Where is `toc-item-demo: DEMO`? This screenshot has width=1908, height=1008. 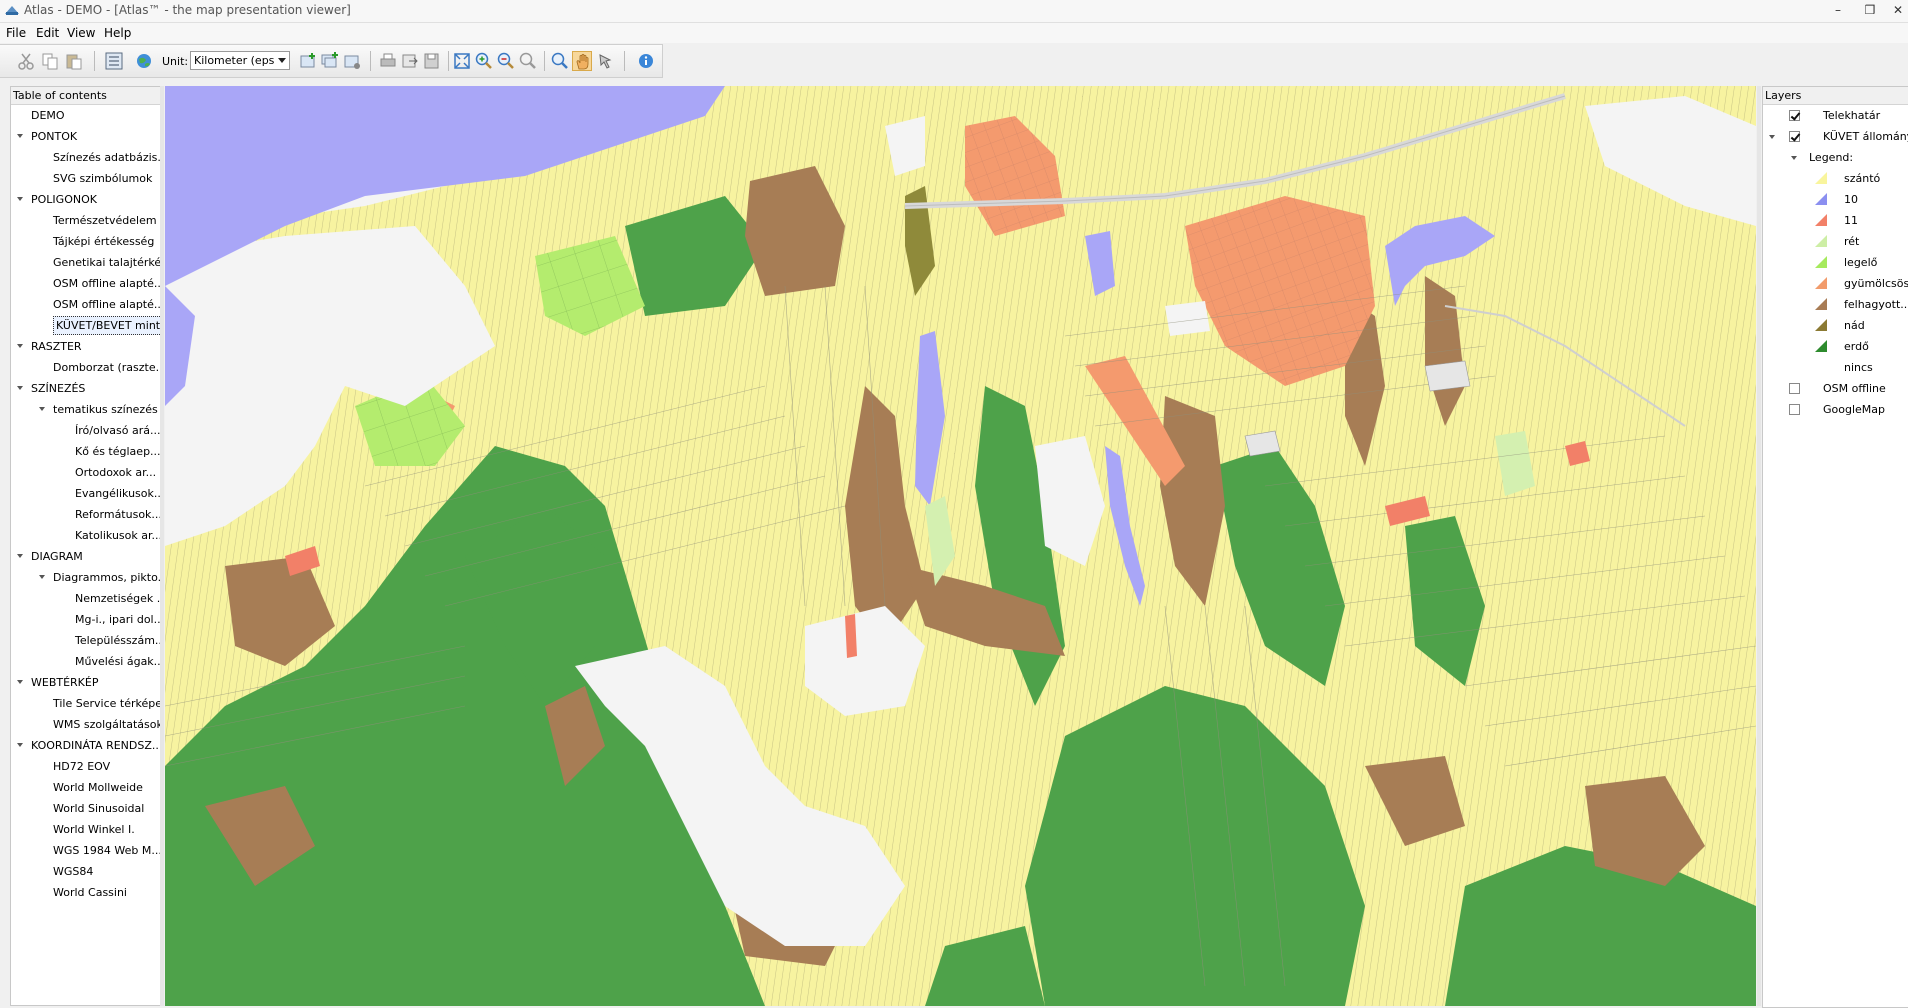 toc-item-demo: DEMO is located at coordinates (85, 115).